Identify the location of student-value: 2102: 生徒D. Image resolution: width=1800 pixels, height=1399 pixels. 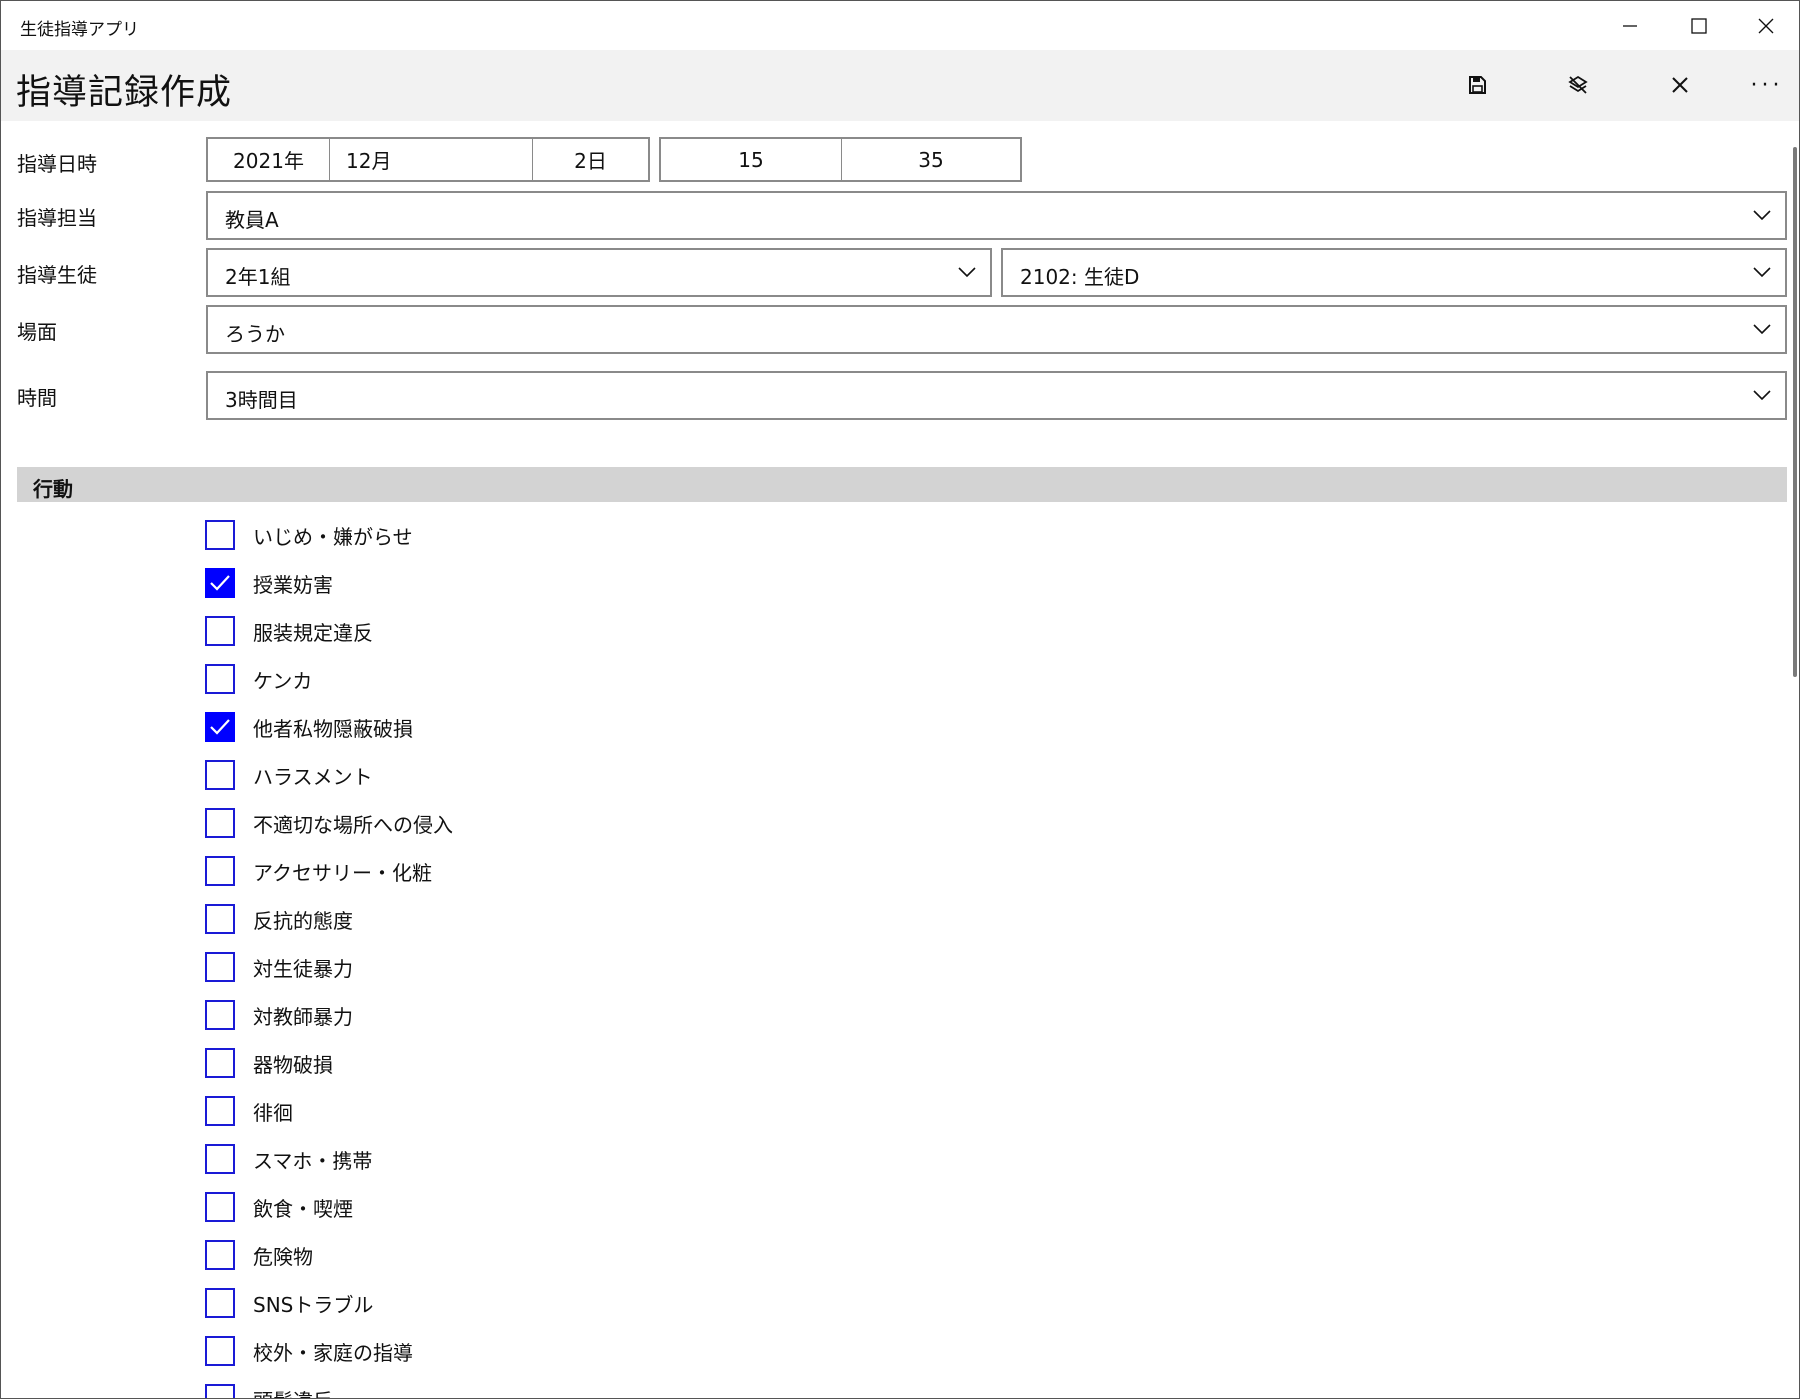
(1080, 277).